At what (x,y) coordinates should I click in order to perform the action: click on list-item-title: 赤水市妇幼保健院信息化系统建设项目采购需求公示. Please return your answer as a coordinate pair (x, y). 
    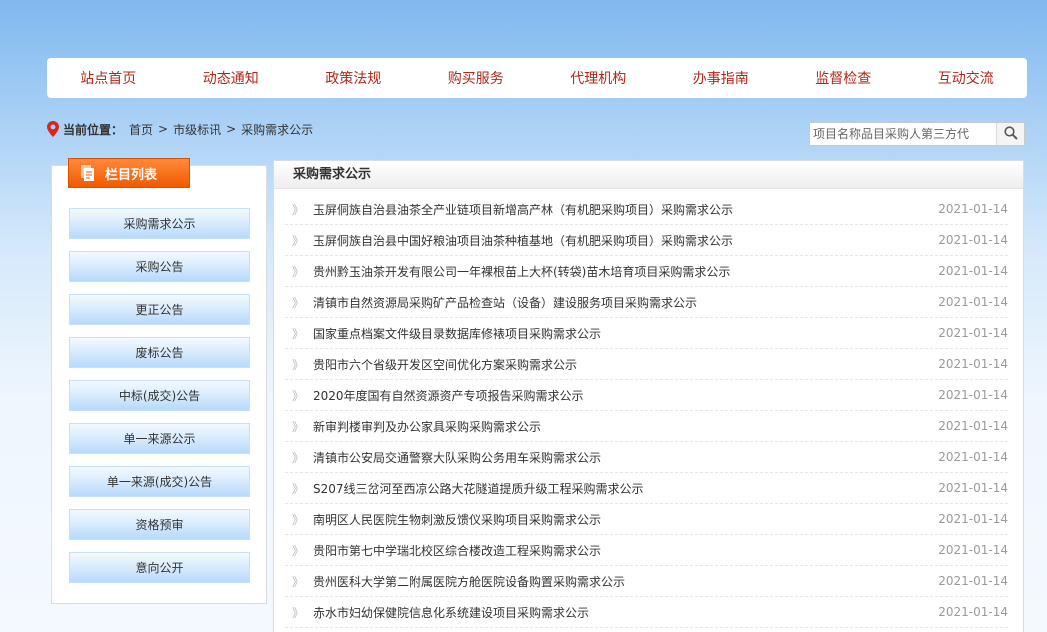
    Looking at the image, I should click on (621, 612).